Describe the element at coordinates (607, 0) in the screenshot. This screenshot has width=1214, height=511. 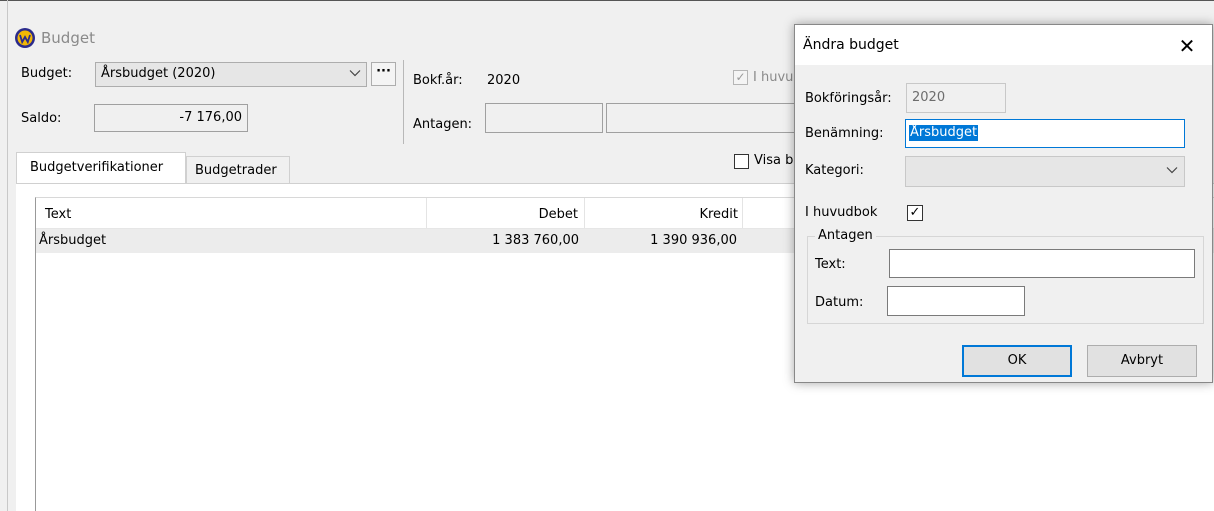
I see `window-top-edge` at that location.